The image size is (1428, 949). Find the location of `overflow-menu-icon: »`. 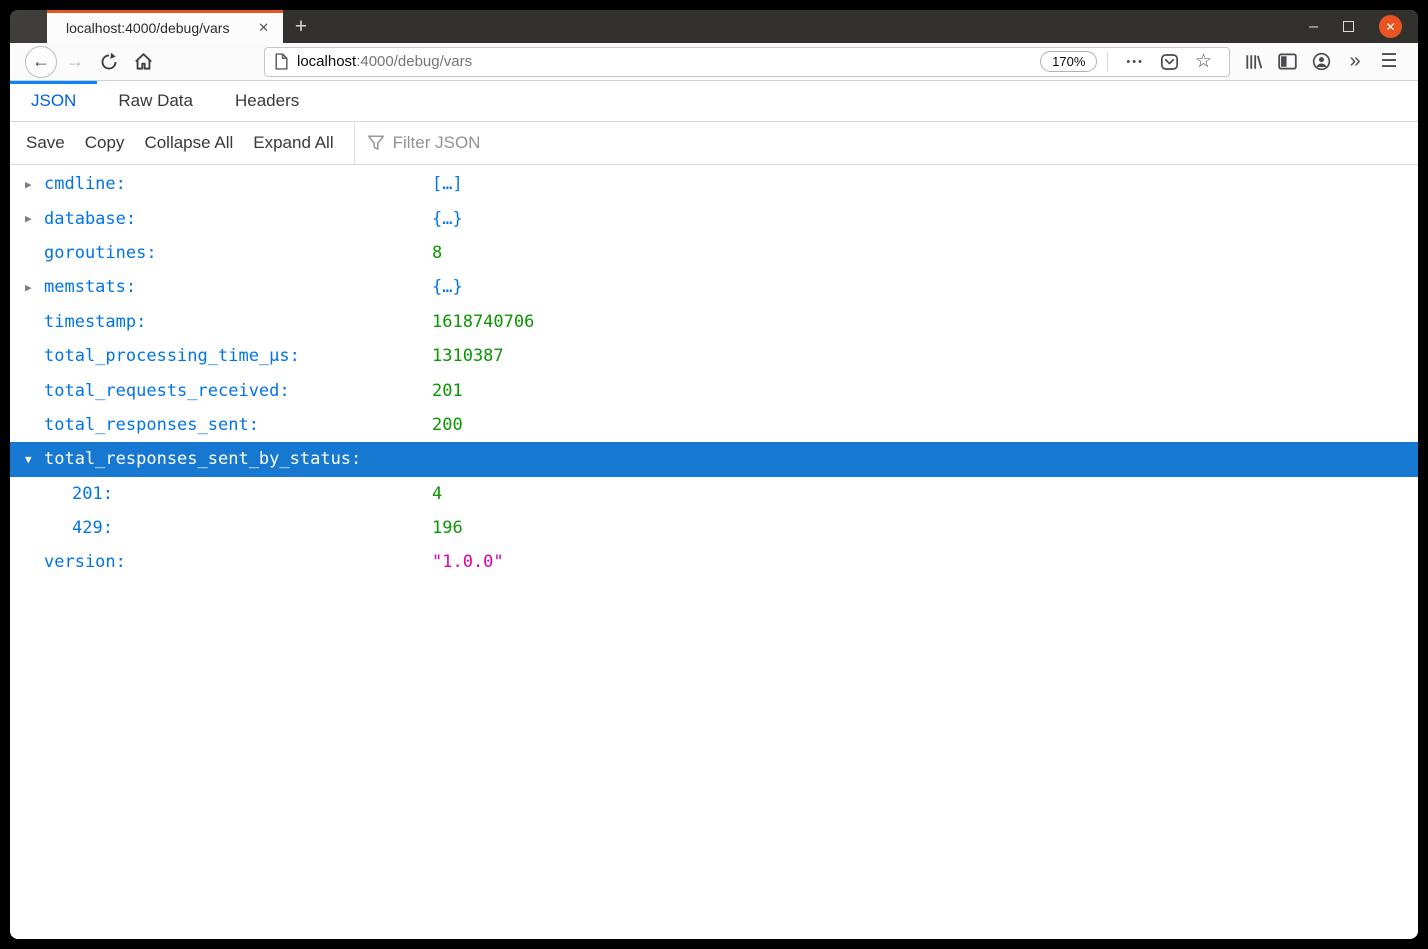

overflow-menu-icon: » is located at coordinates (1355, 62).